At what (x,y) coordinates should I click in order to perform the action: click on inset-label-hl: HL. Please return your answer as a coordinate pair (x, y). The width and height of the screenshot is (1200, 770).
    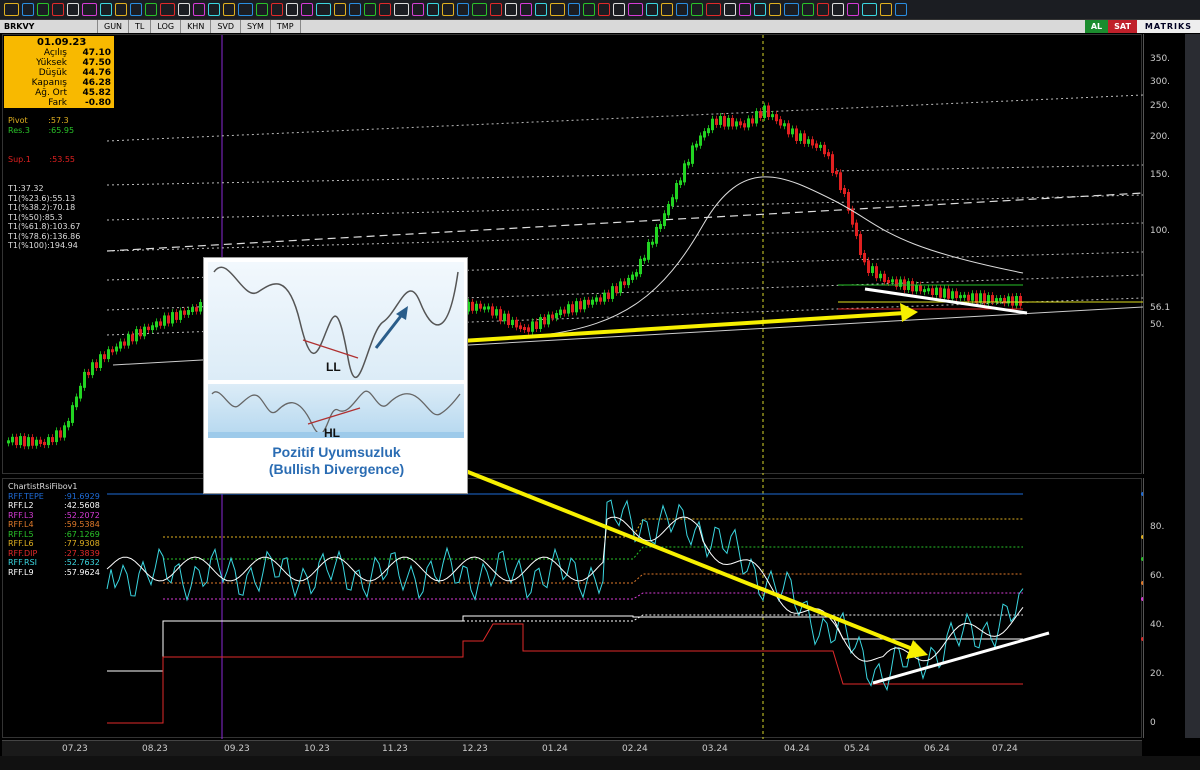
    Looking at the image, I should click on (332, 433).